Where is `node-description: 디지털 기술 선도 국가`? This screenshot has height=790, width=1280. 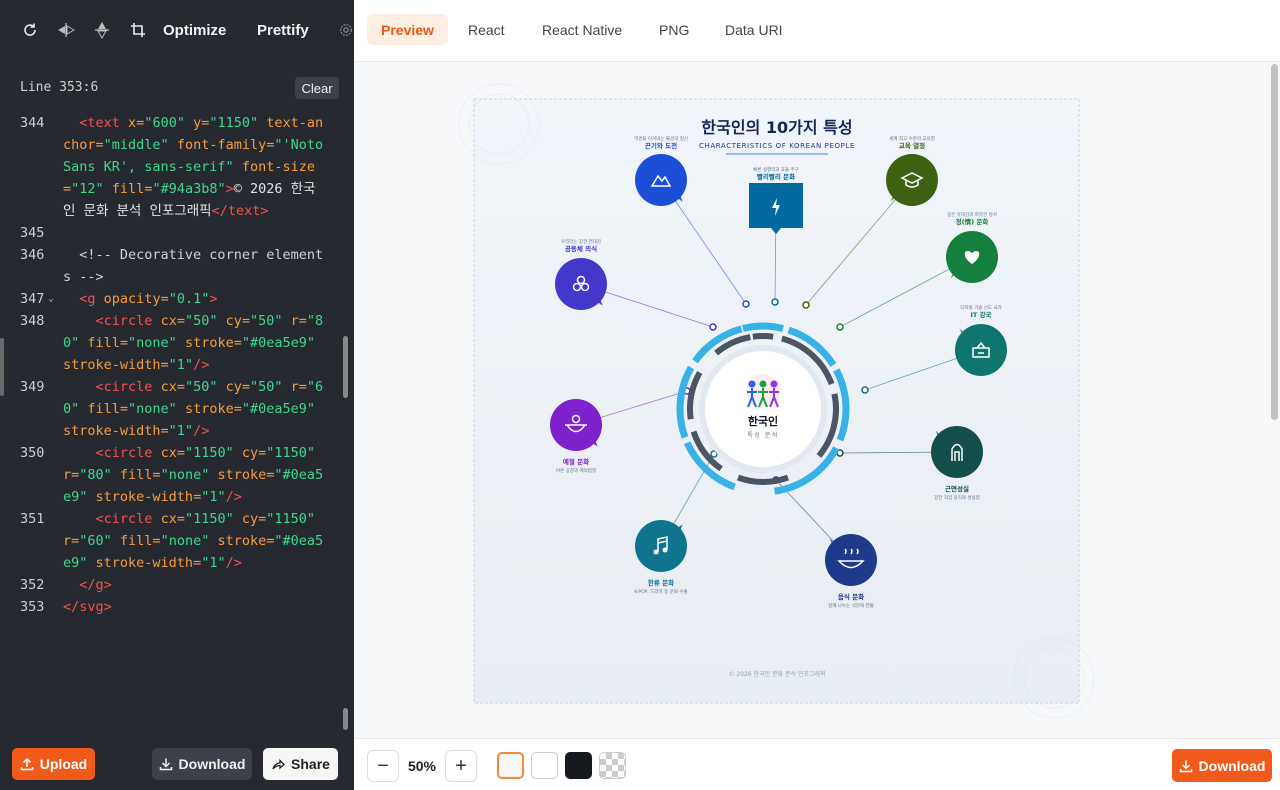
node-description: 디지털 기술 선도 국가 is located at coordinates (981, 307).